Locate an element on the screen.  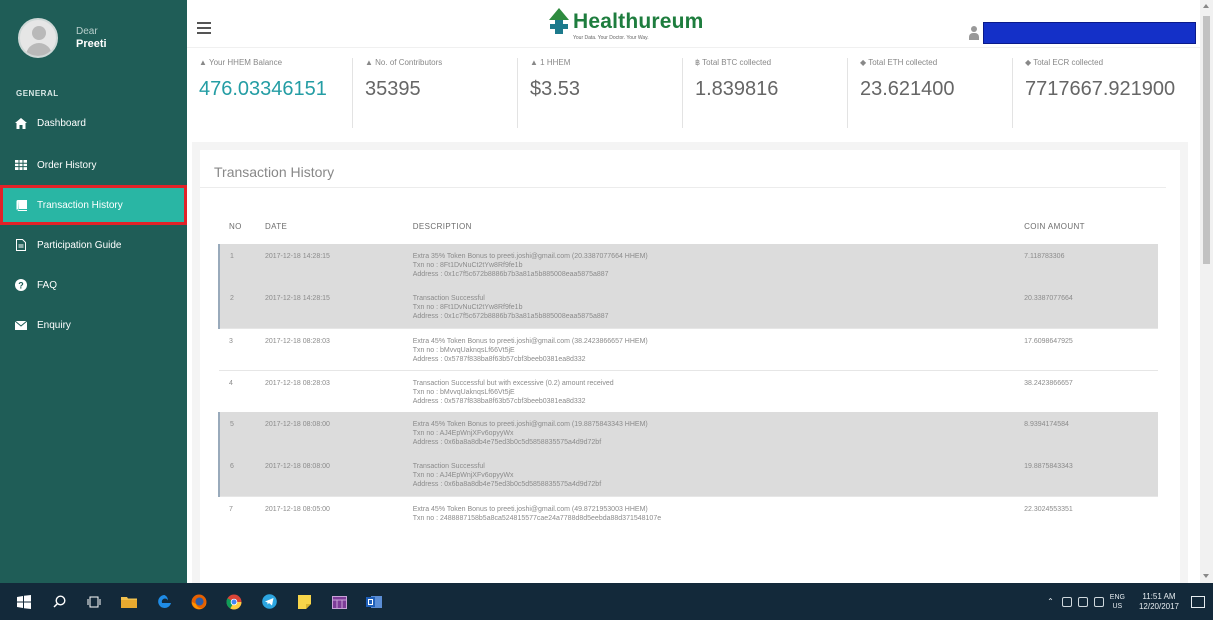
txn-number: Txn no : 8Ft1DvNuCt2tYw8Rf9fe1b is located at coordinates (467, 265).